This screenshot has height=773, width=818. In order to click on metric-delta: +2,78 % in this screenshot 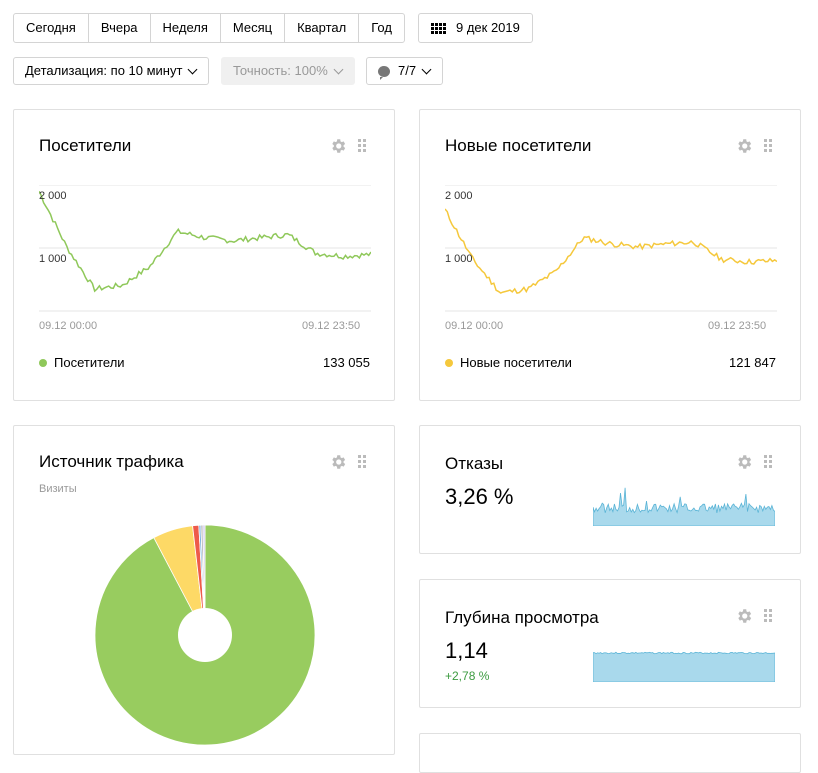, I will do `click(467, 676)`.